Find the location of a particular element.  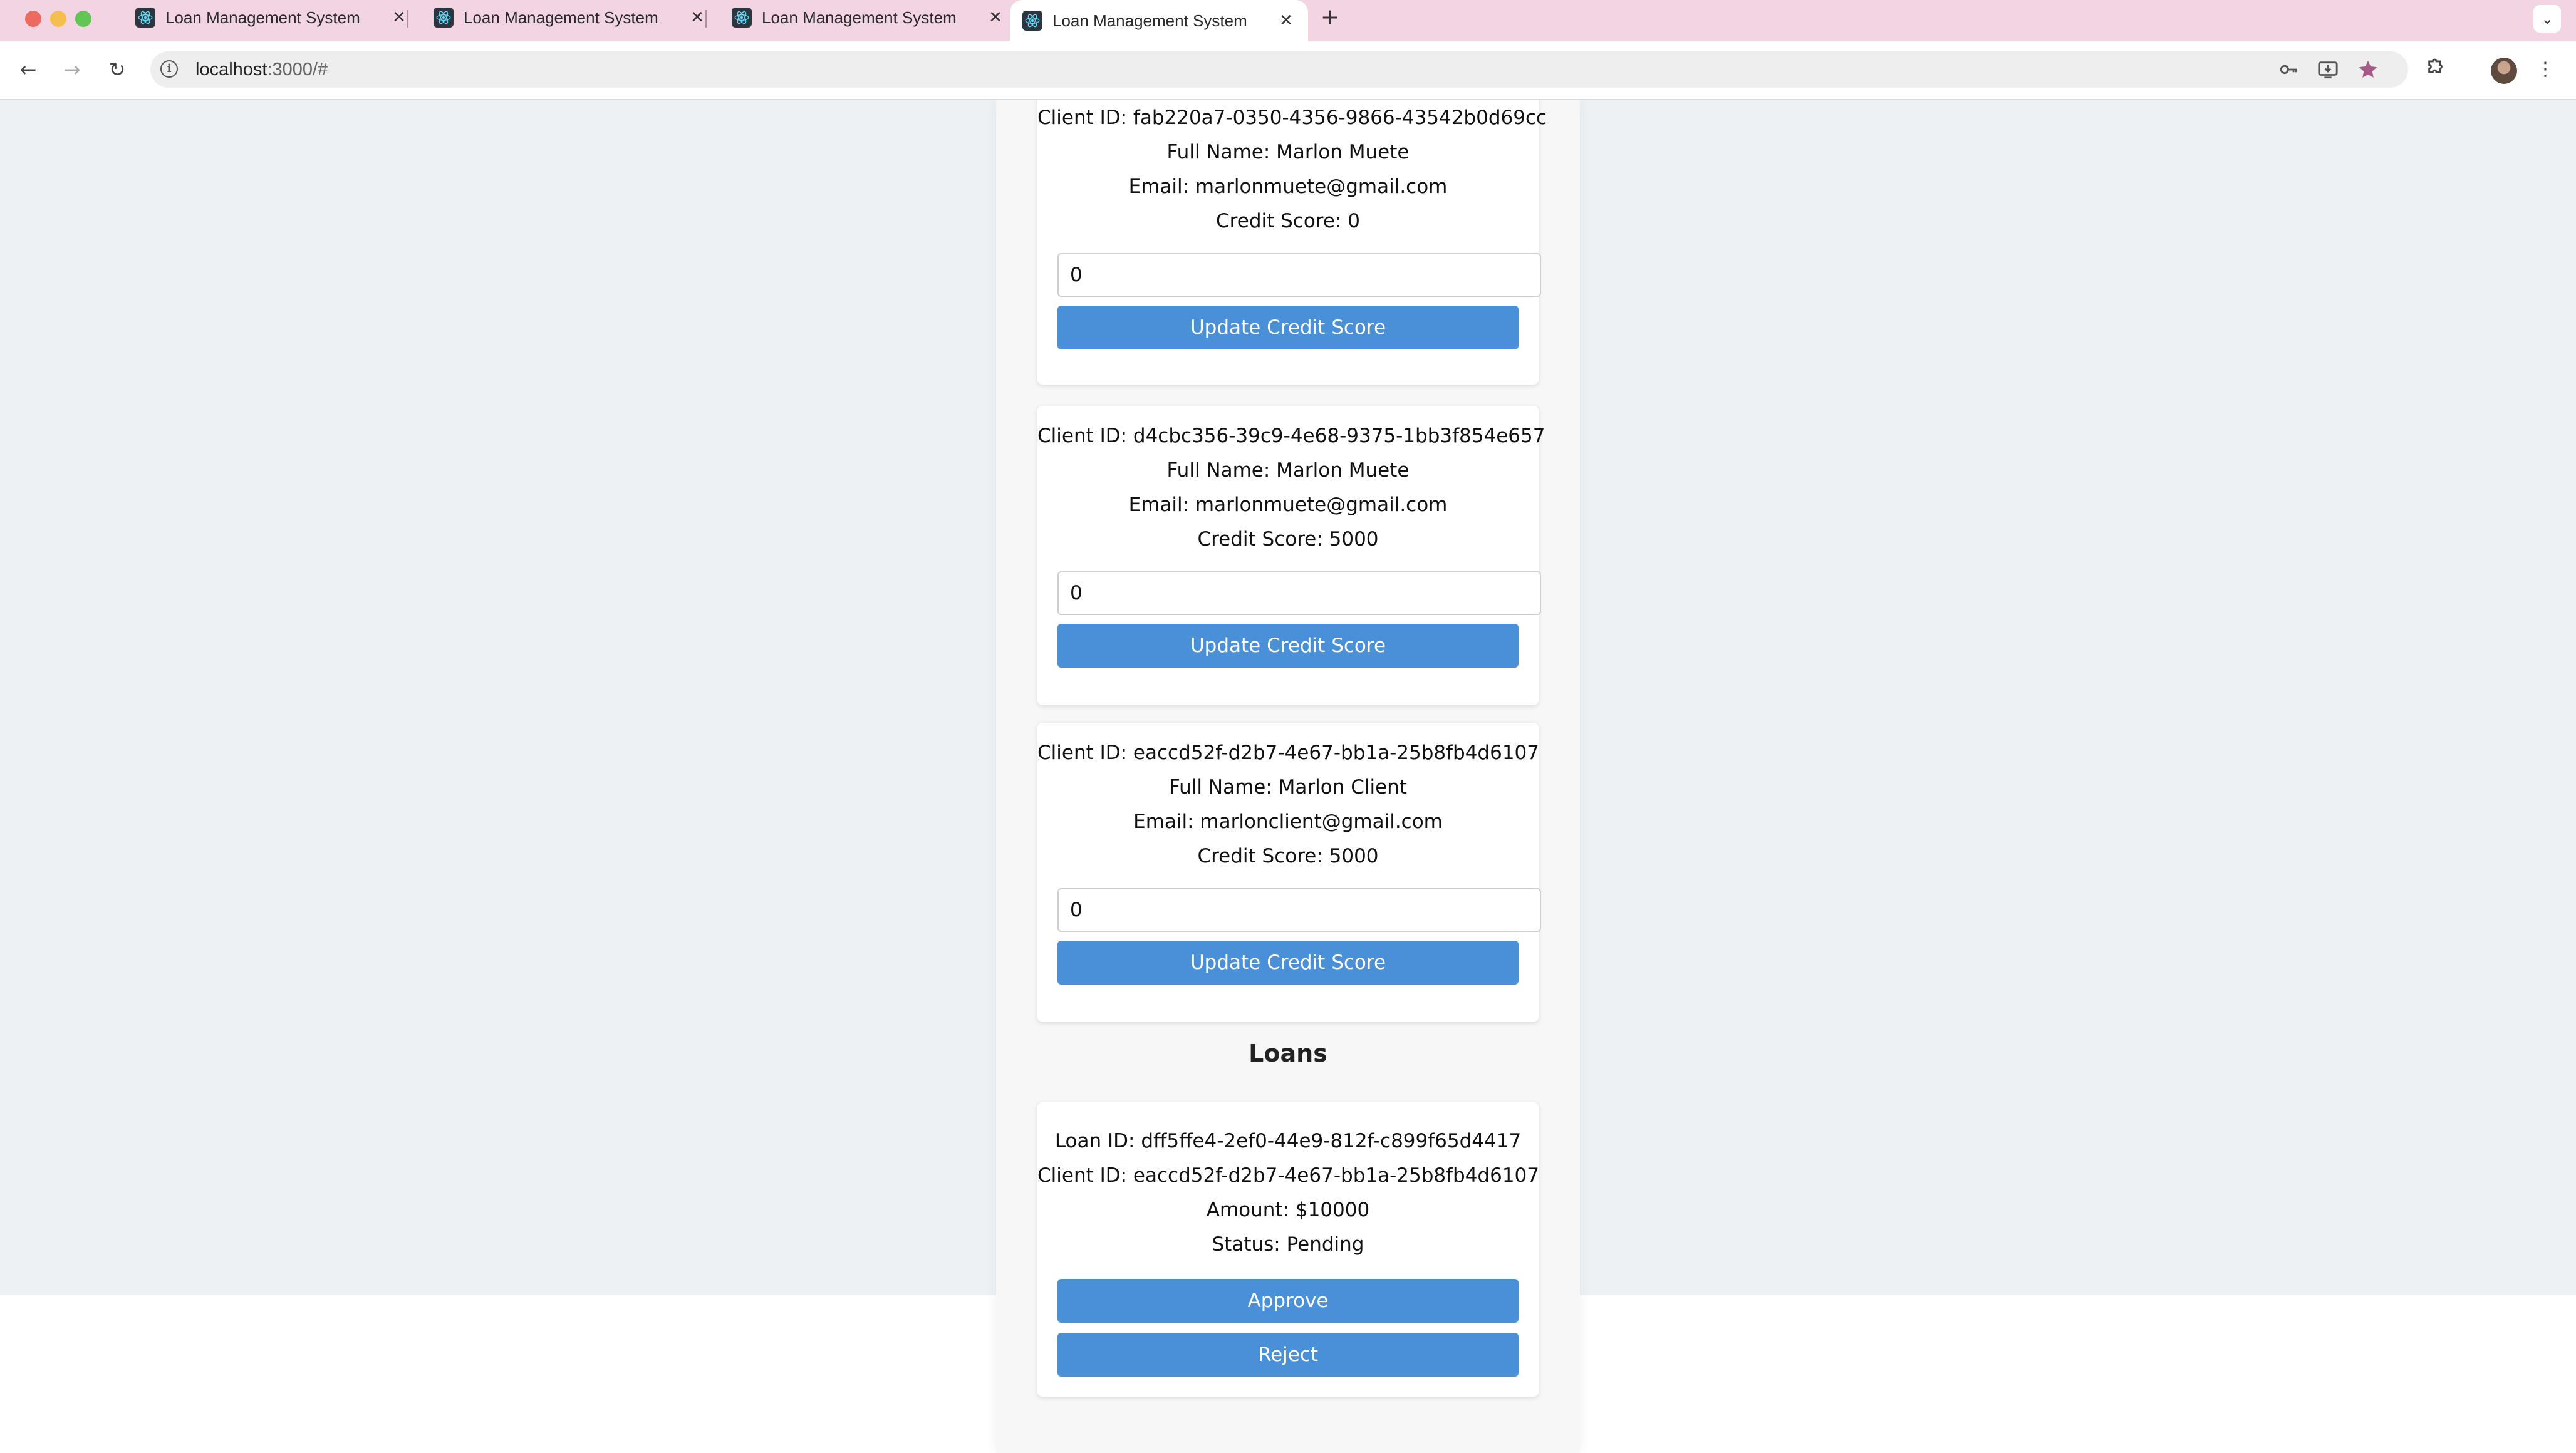

browser-toolbar: ← → ↻ i localhost:3000/# ⋮ is located at coordinates (1288, 70).